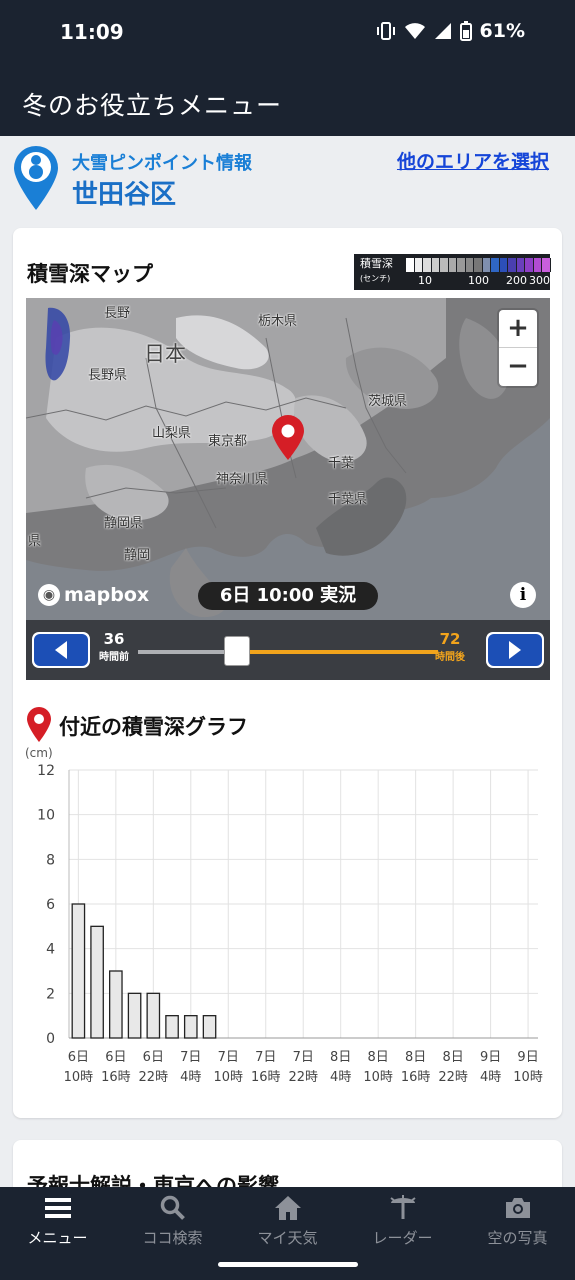 The height and width of the screenshot is (1280, 575). I want to click on map-label-shizuoka-ken: 静岡県, so click(124, 523).